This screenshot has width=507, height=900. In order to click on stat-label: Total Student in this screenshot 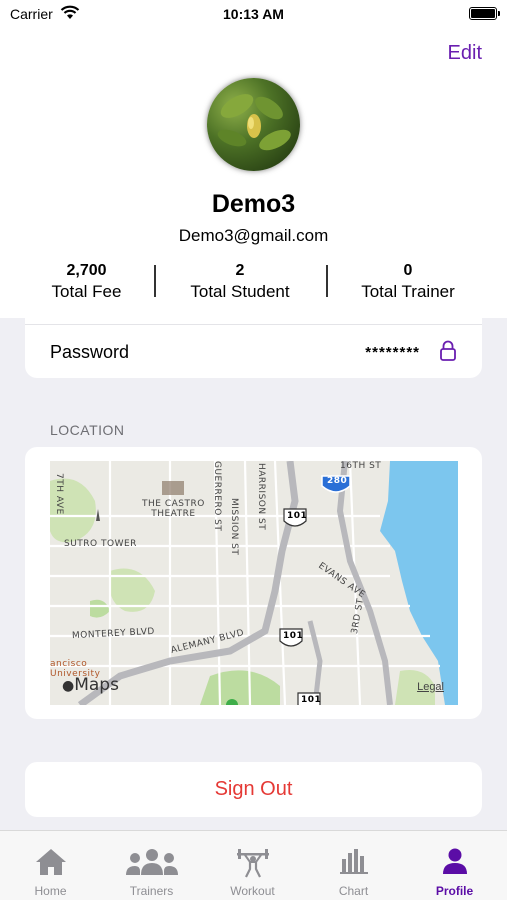, I will do `click(240, 291)`.